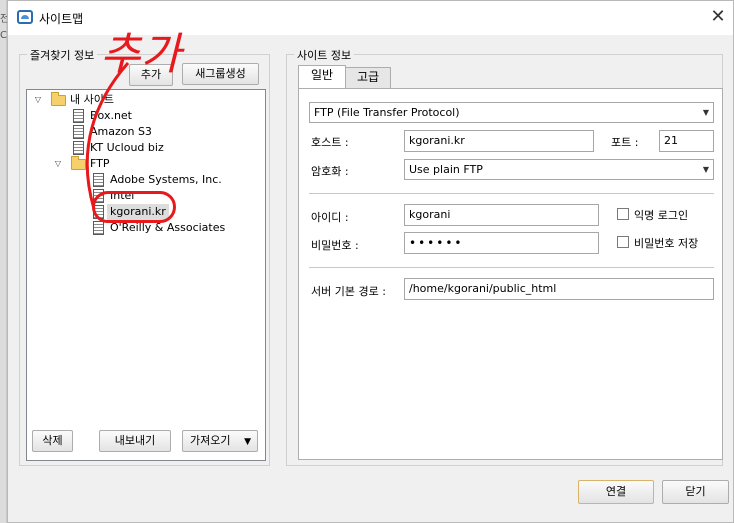 This screenshot has height=523, width=734. I want to click on id-label: 아이디 :, so click(330, 217).